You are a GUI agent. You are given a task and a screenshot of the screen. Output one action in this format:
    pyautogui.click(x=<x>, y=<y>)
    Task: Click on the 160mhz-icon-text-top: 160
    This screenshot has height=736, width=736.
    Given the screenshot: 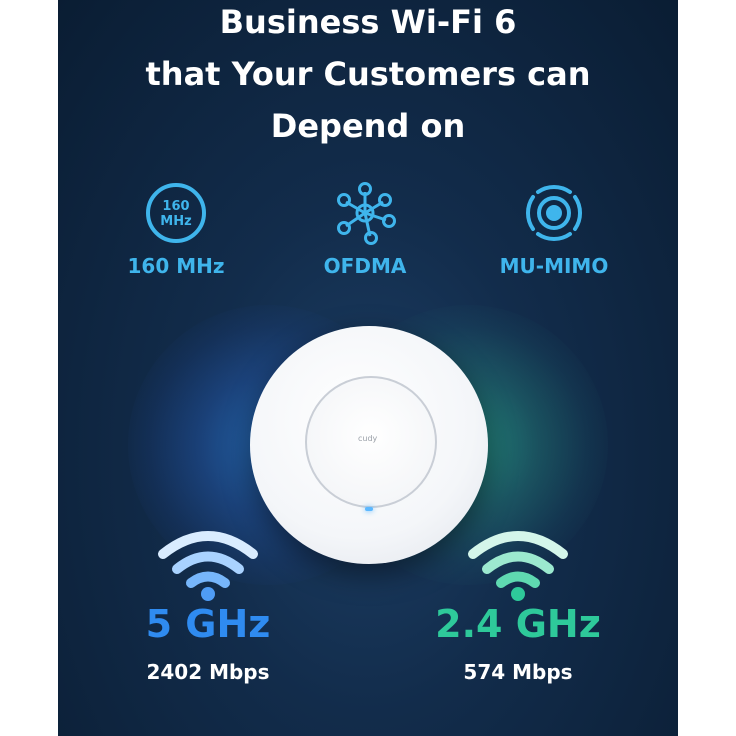 What is the action you would take?
    pyautogui.click(x=175, y=206)
    